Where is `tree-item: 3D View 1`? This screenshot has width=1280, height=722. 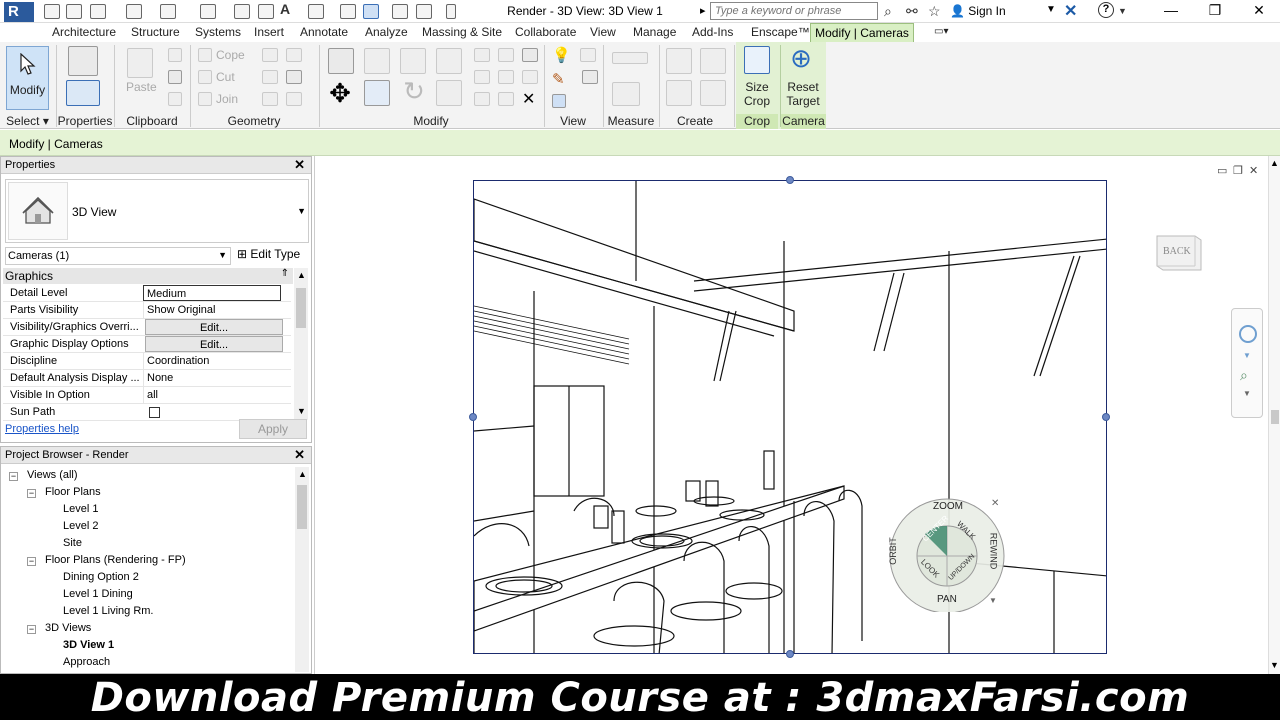 tree-item: 3D View 1 is located at coordinates (88, 645).